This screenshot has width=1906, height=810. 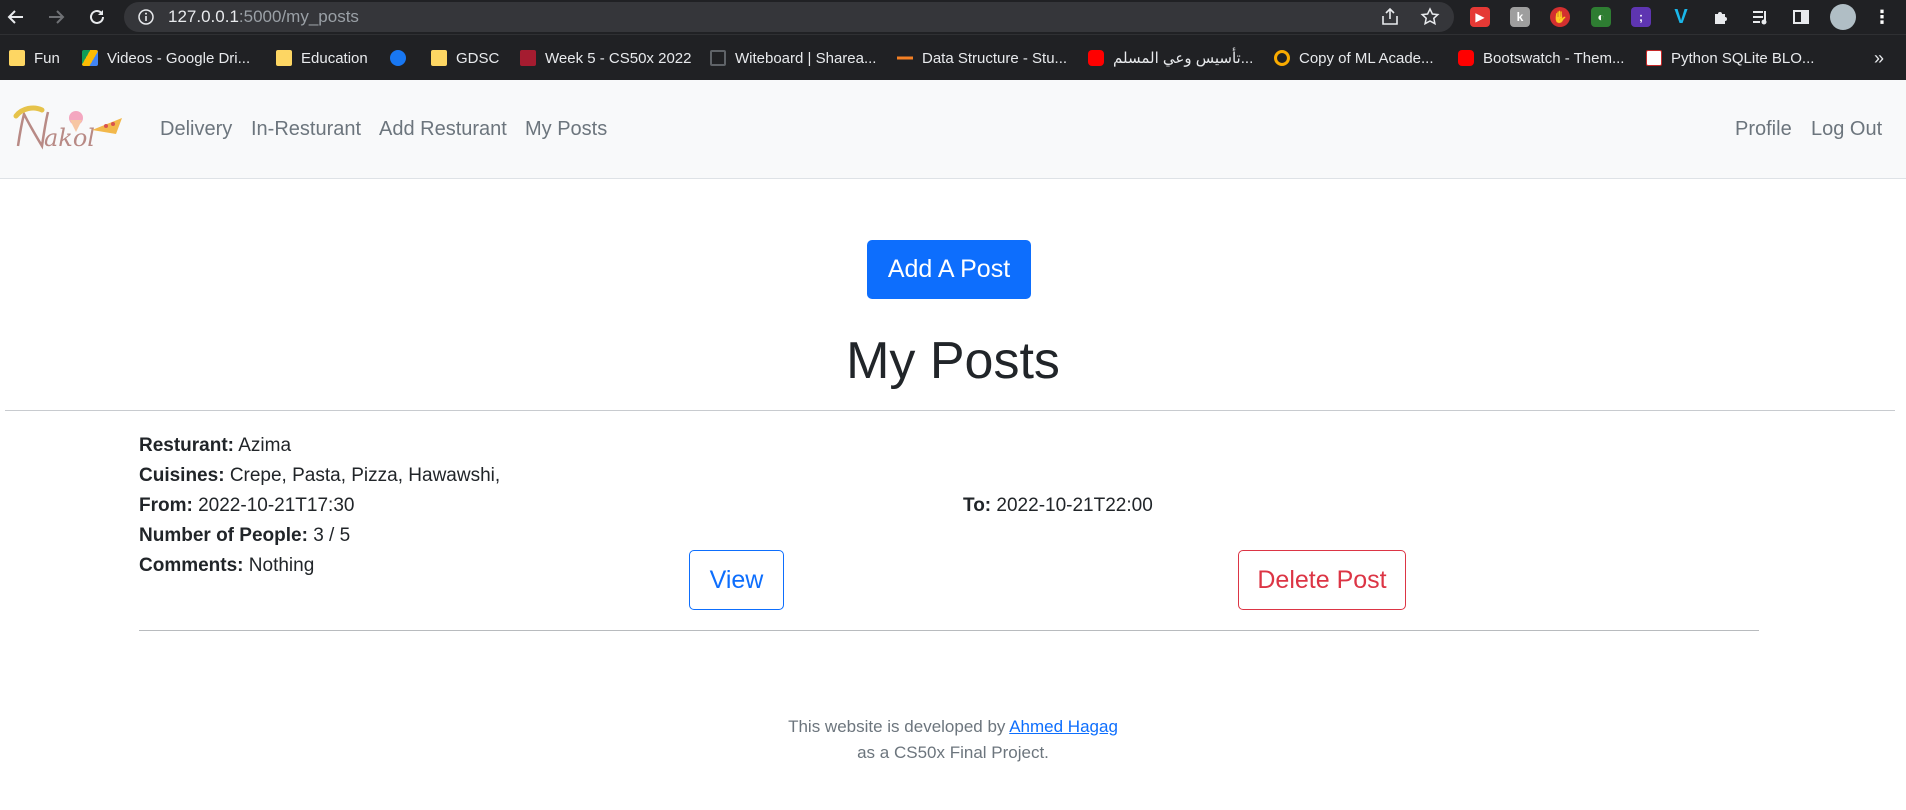 I want to click on cuisines-label: Cuisines:, so click(x=182, y=475).